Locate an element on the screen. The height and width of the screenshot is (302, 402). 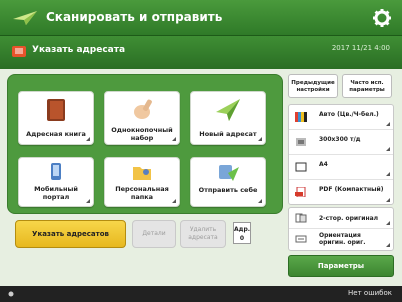
address-book-button: Адресная книга is located at coordinates (56, 118).